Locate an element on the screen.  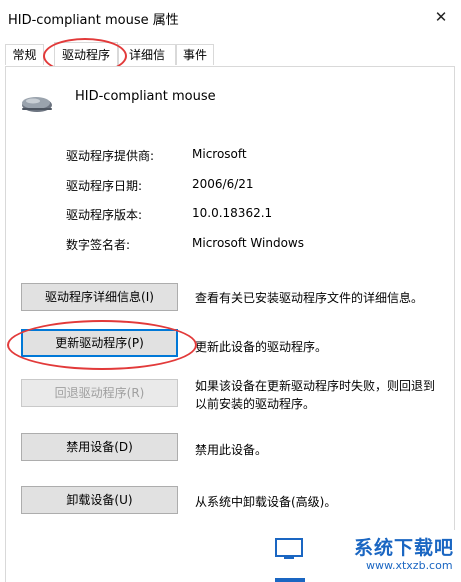
disable-device-description: 禁用此设备。 is located at coordinates (231, 450).